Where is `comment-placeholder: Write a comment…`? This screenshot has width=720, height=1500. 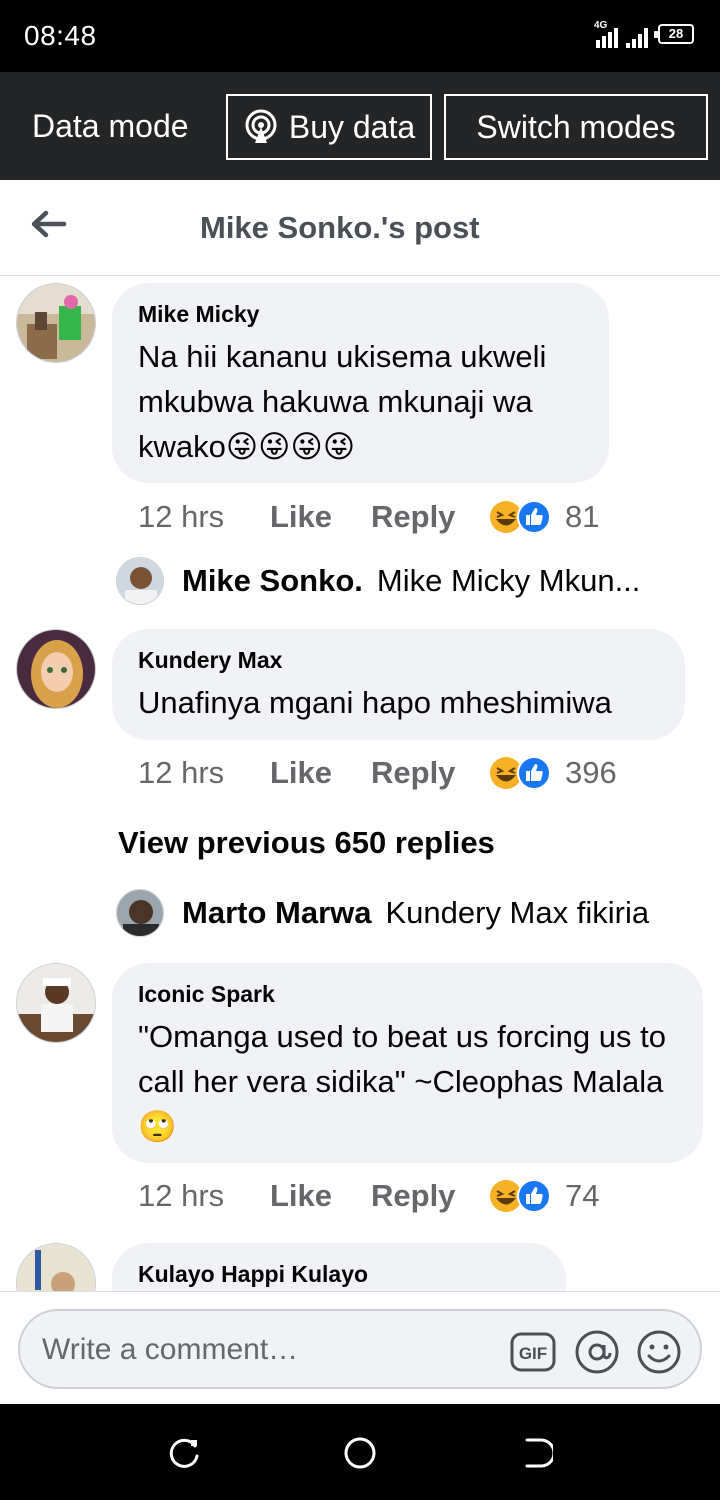 comment-placeholder: Write a comment… is located at coordinates (170, 1349).